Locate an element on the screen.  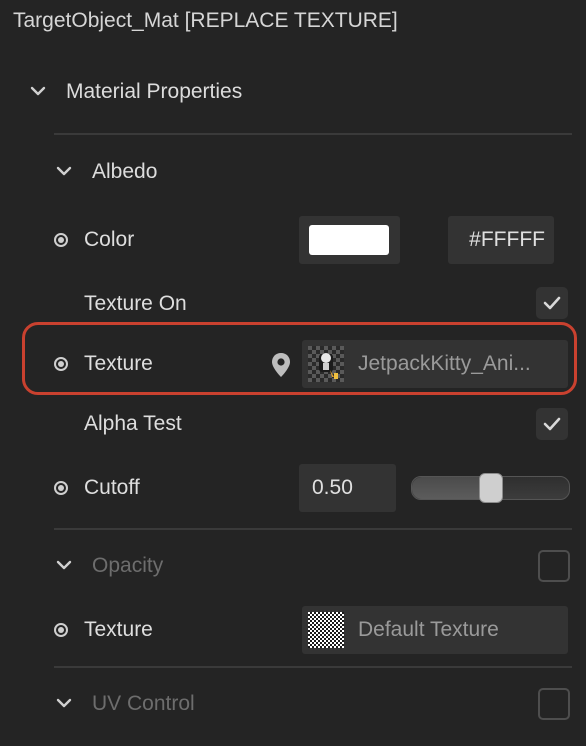
color-swatch is located at coordinates (349, 240).